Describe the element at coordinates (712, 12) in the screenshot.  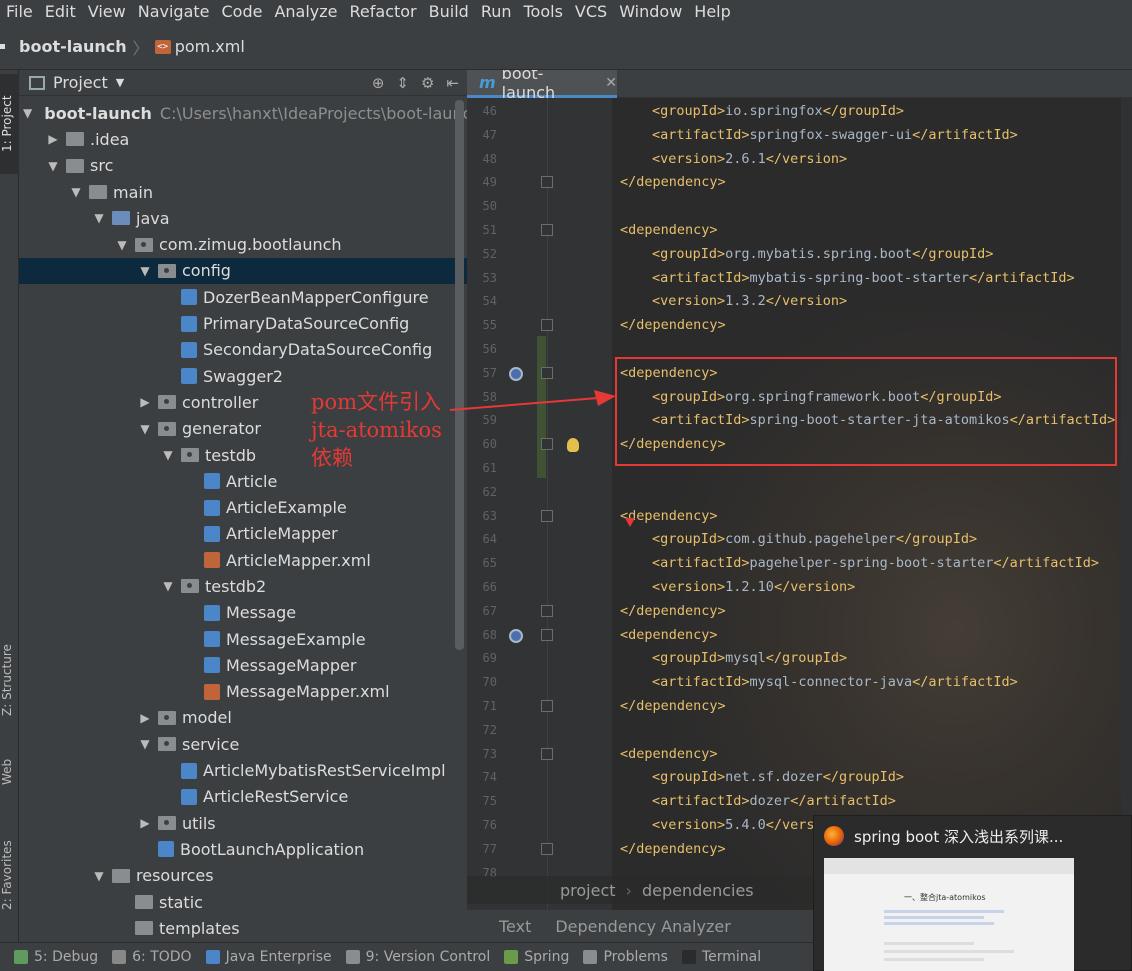
I see `menu-item: Help` at that location.